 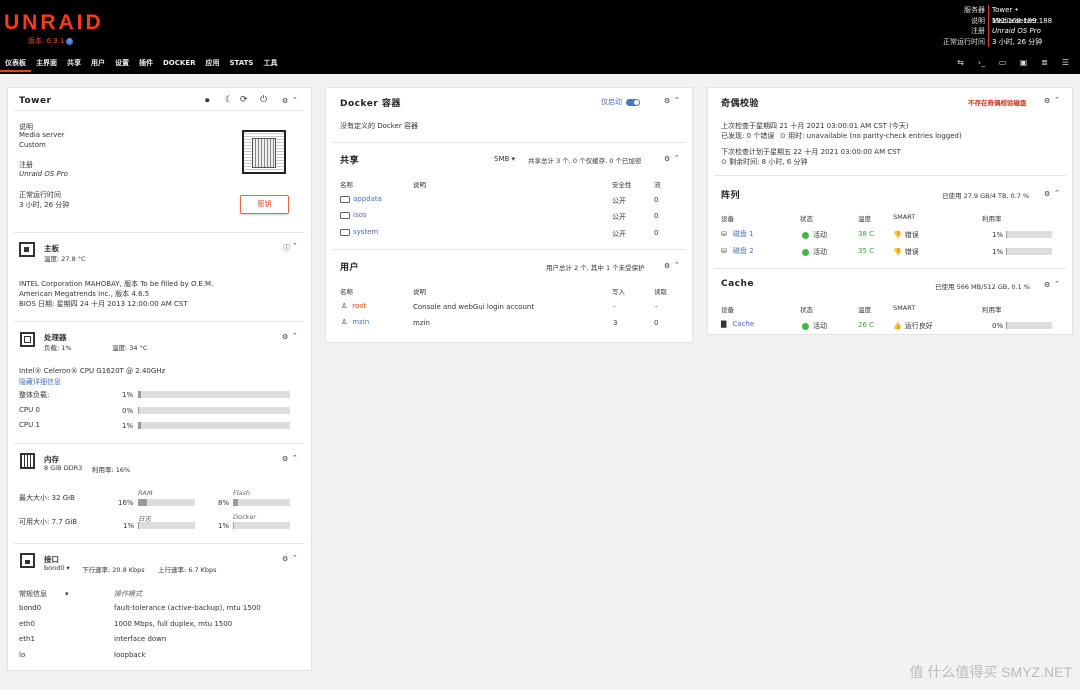 I want to click on status-dot, so click(x=805, y=235).